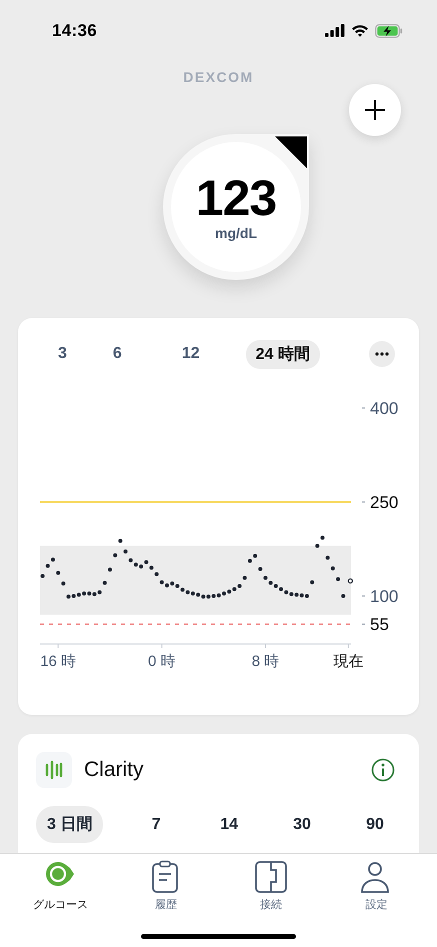 The image size is (437, 947). What do you see at coordinates (271, 877) in the screenshot?
I see `device-icon` at bounding box center [271, 877].